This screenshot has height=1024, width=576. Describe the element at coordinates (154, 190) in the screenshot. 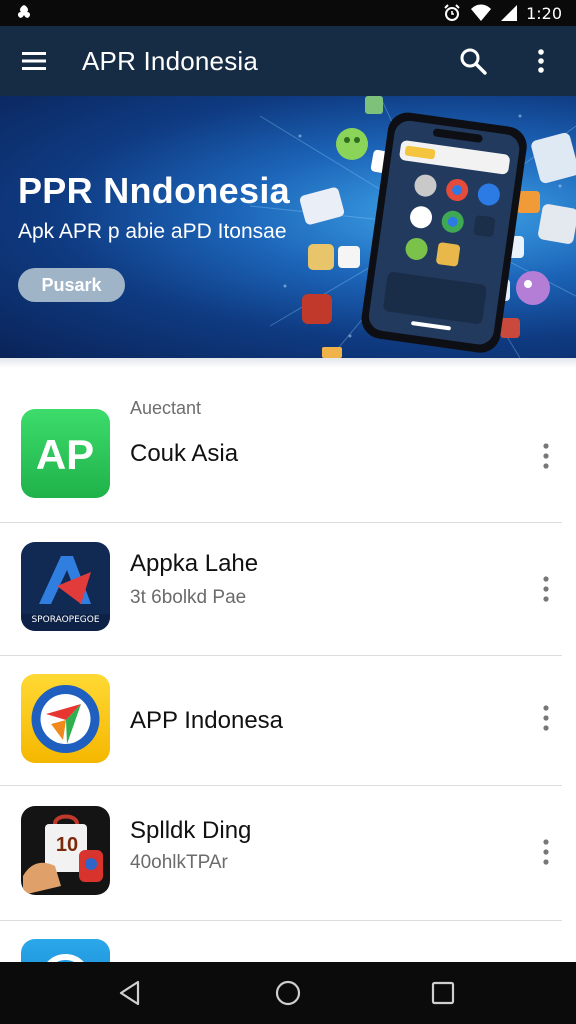

I see `banner-title: PPR Nndonesia` at that location.